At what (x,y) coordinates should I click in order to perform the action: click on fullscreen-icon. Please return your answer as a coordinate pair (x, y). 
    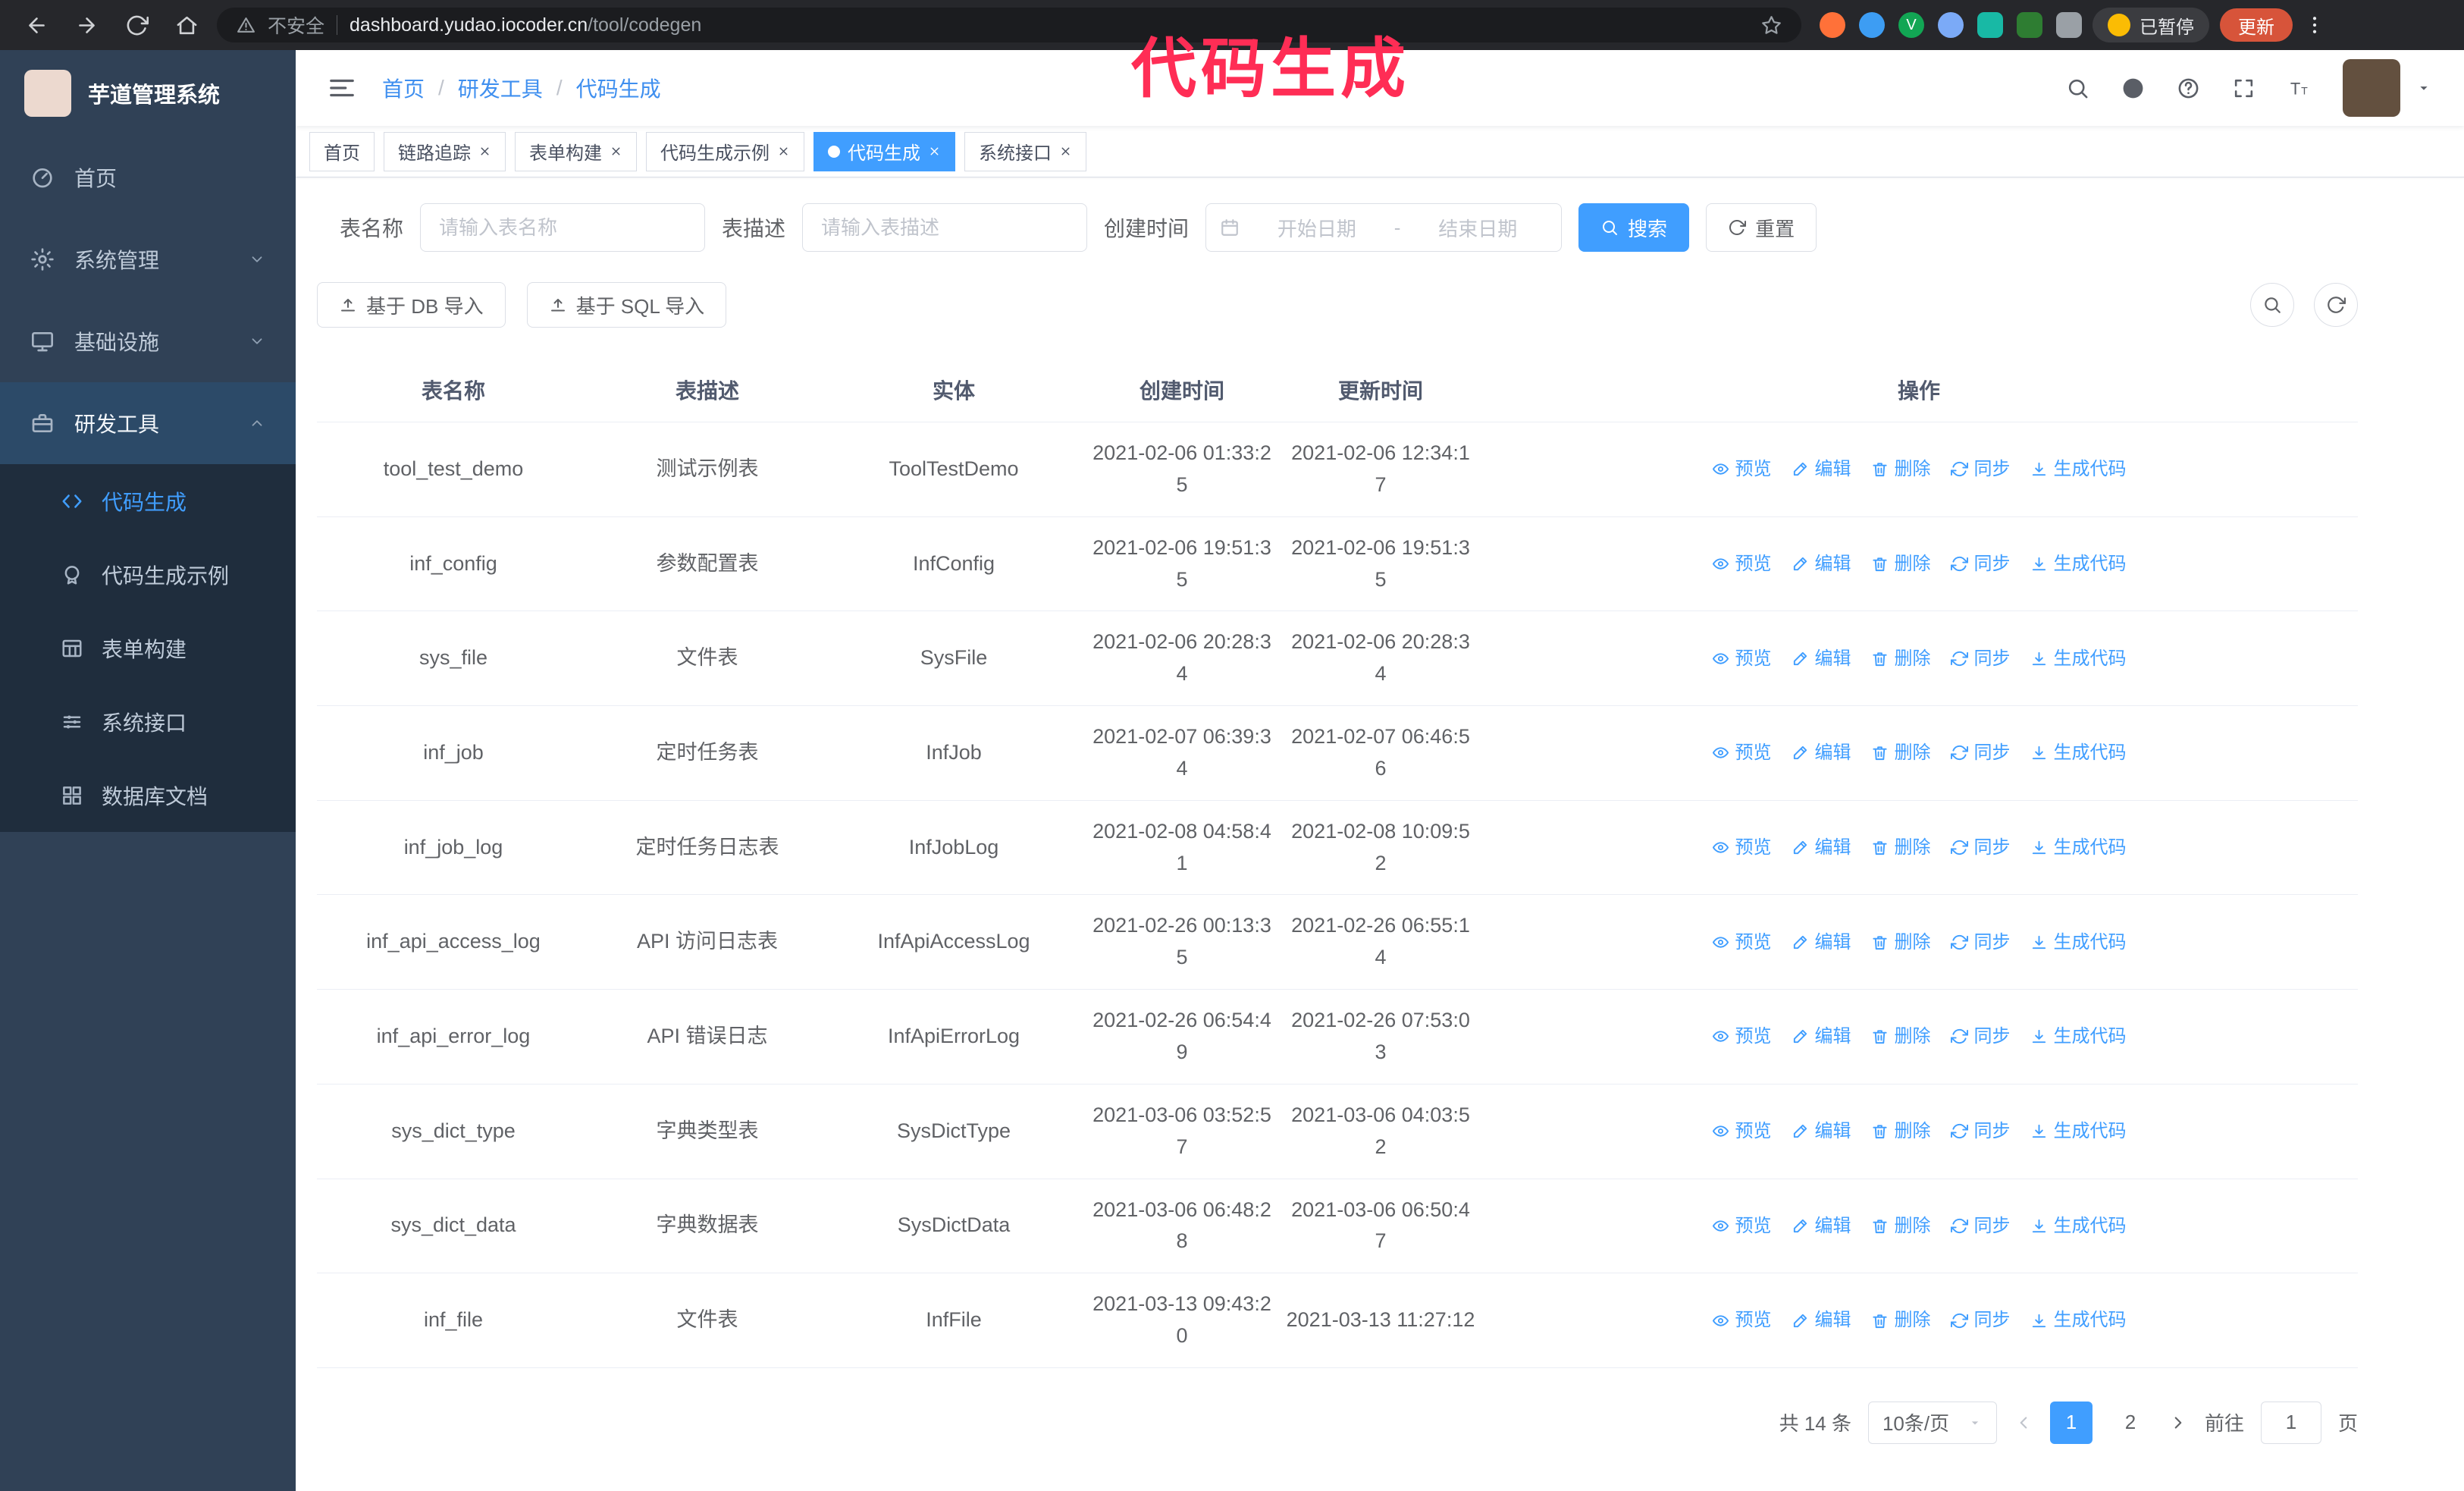
    Looking at the image, I should click on (2244, 88).